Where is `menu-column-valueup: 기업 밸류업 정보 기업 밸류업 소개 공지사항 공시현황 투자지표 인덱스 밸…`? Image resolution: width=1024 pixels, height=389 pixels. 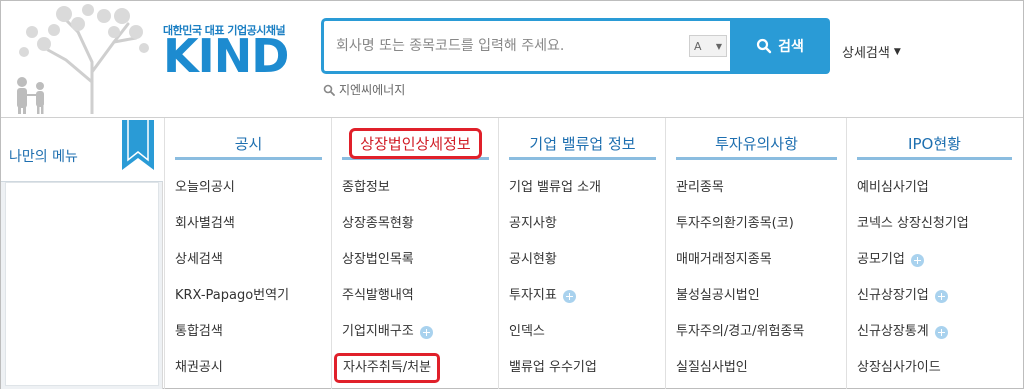 menu-column-valueup: 기업 밸류업 정보 기업 밸류업 소개 공지사항 공시현황 투자지표 인덱스 밸… is located at coordinates (581, 253).